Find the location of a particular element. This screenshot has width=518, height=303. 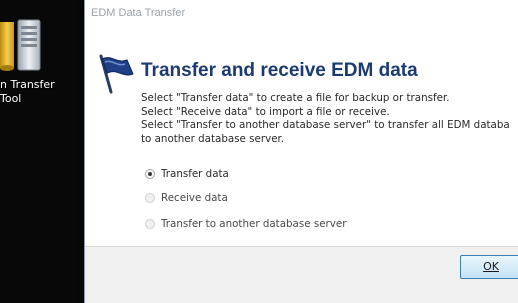

desktop-shortcut: n Transfer Tool is located at coordinates (40, 67).